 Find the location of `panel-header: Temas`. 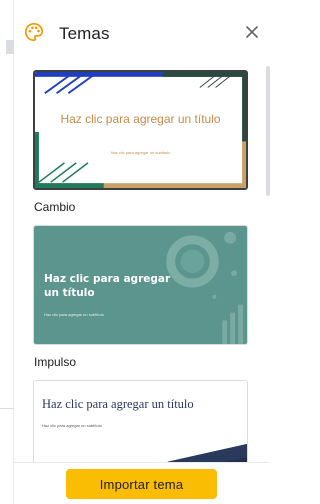

panel-header: Temas is located at coordinates (142, 31).